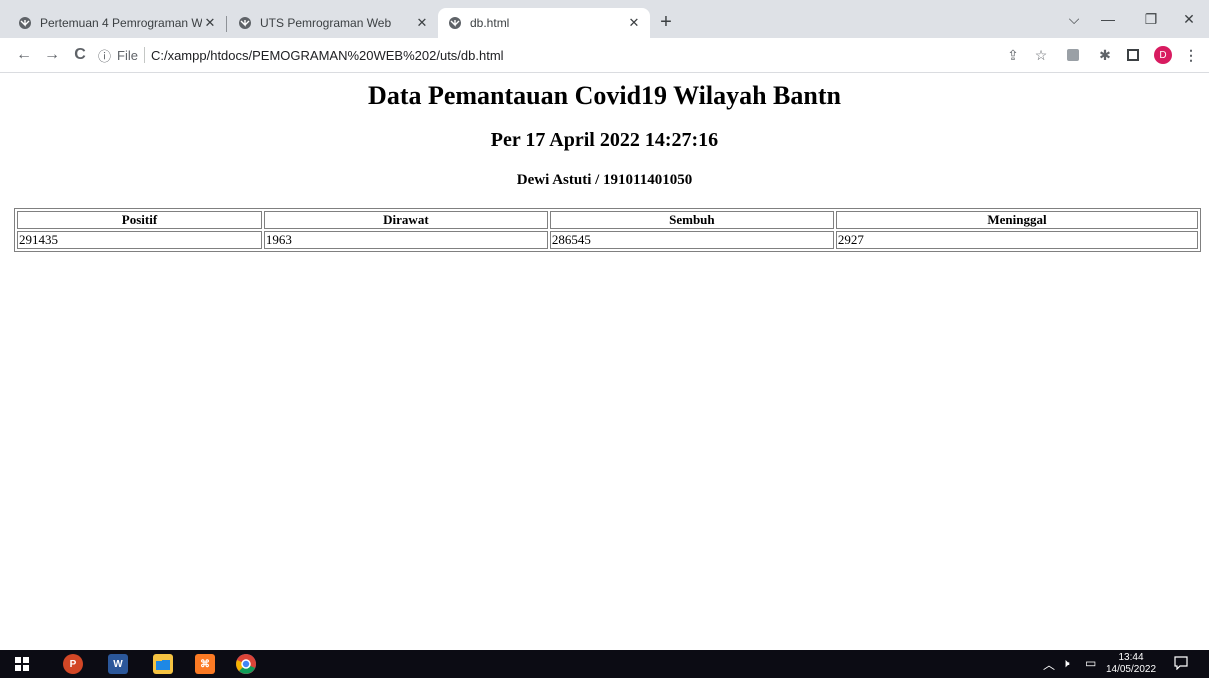 This screenshot has width=1209, height=678. Describe the element at coordinates (1189, 19) in the screenshot. I see `close-window-icon: ✕` at that location.